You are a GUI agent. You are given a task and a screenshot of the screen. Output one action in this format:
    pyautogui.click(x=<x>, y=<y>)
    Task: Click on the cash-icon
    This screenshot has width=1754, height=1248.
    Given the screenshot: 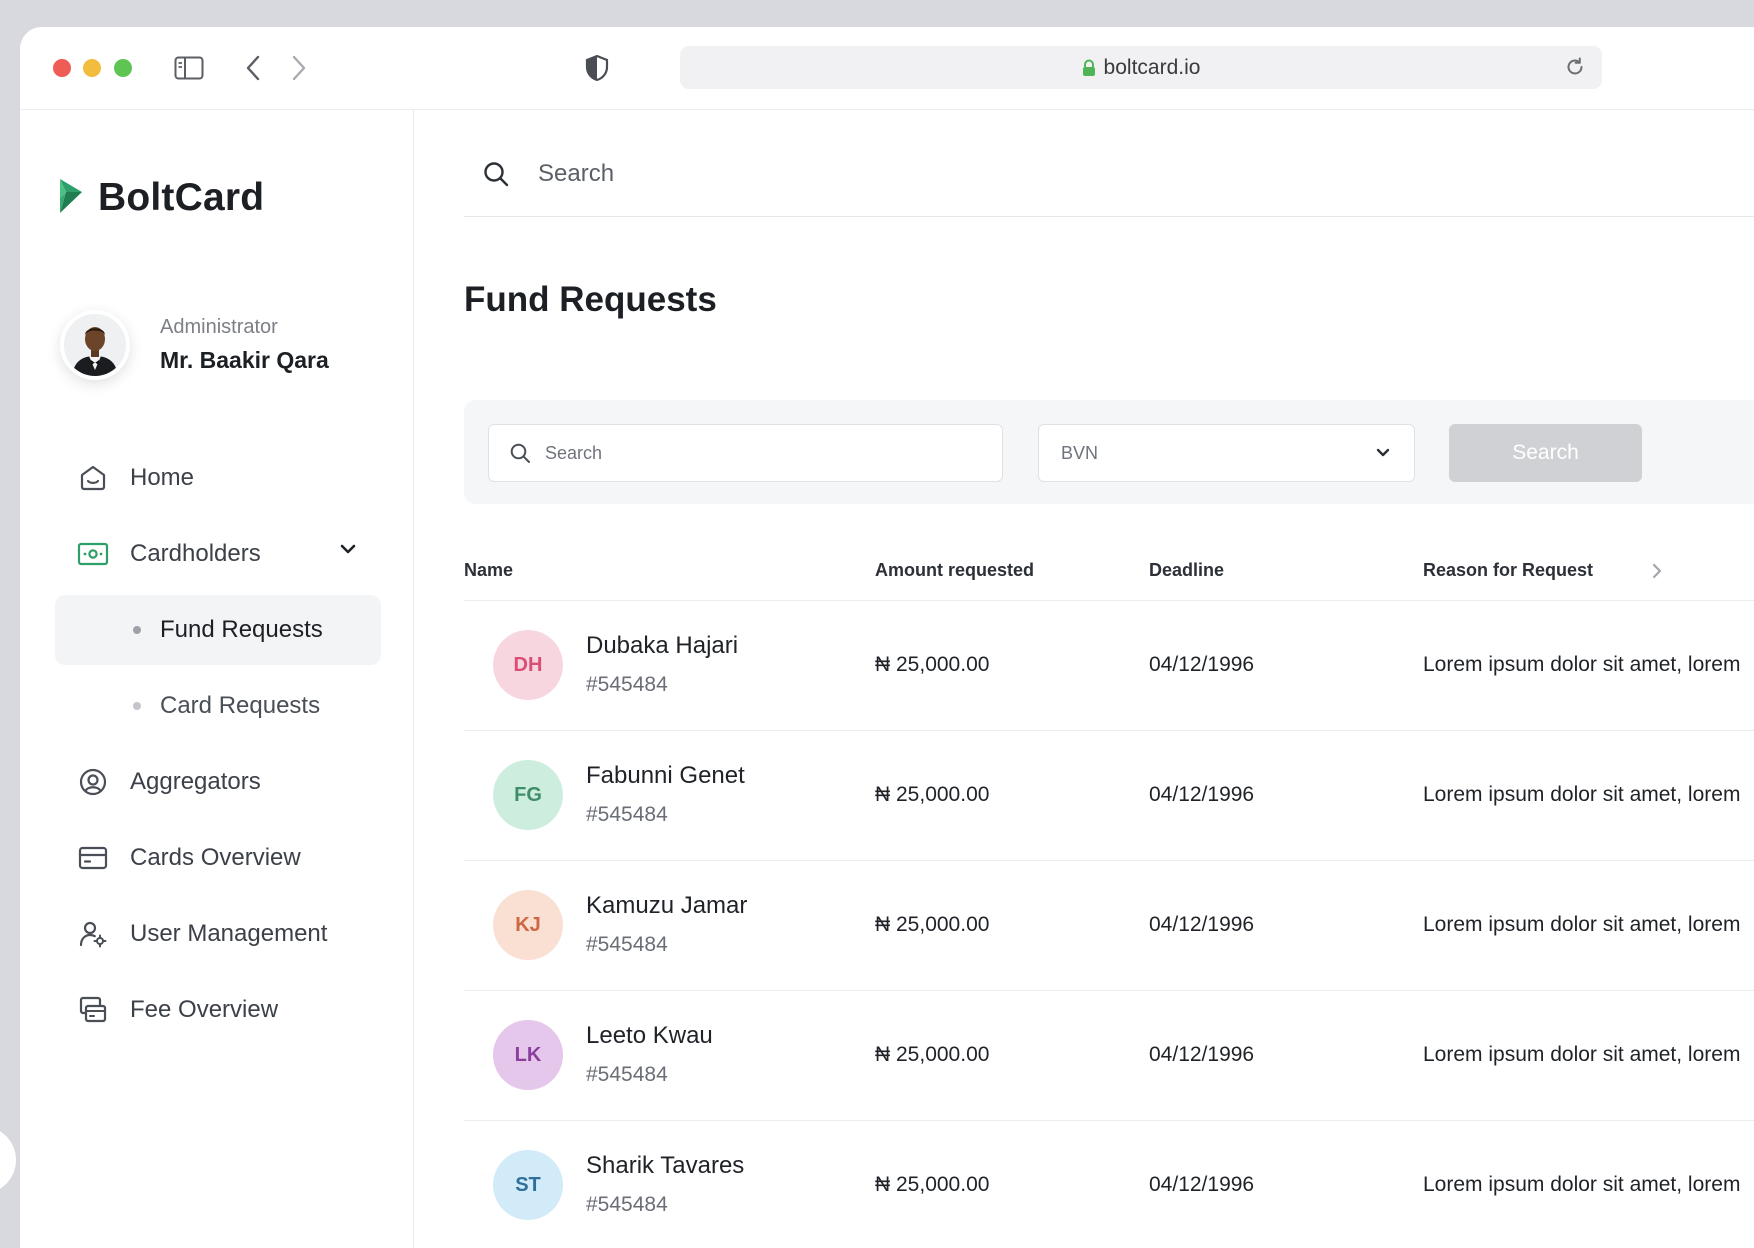 What is the action you would take?
    pyautogui.click(x=93, y=554)
    